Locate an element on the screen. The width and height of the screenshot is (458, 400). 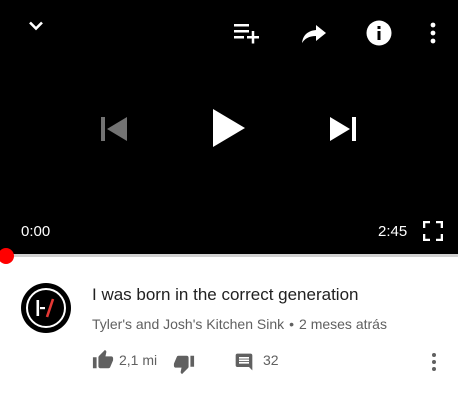
play-icon is located at coordinates (229, 128).